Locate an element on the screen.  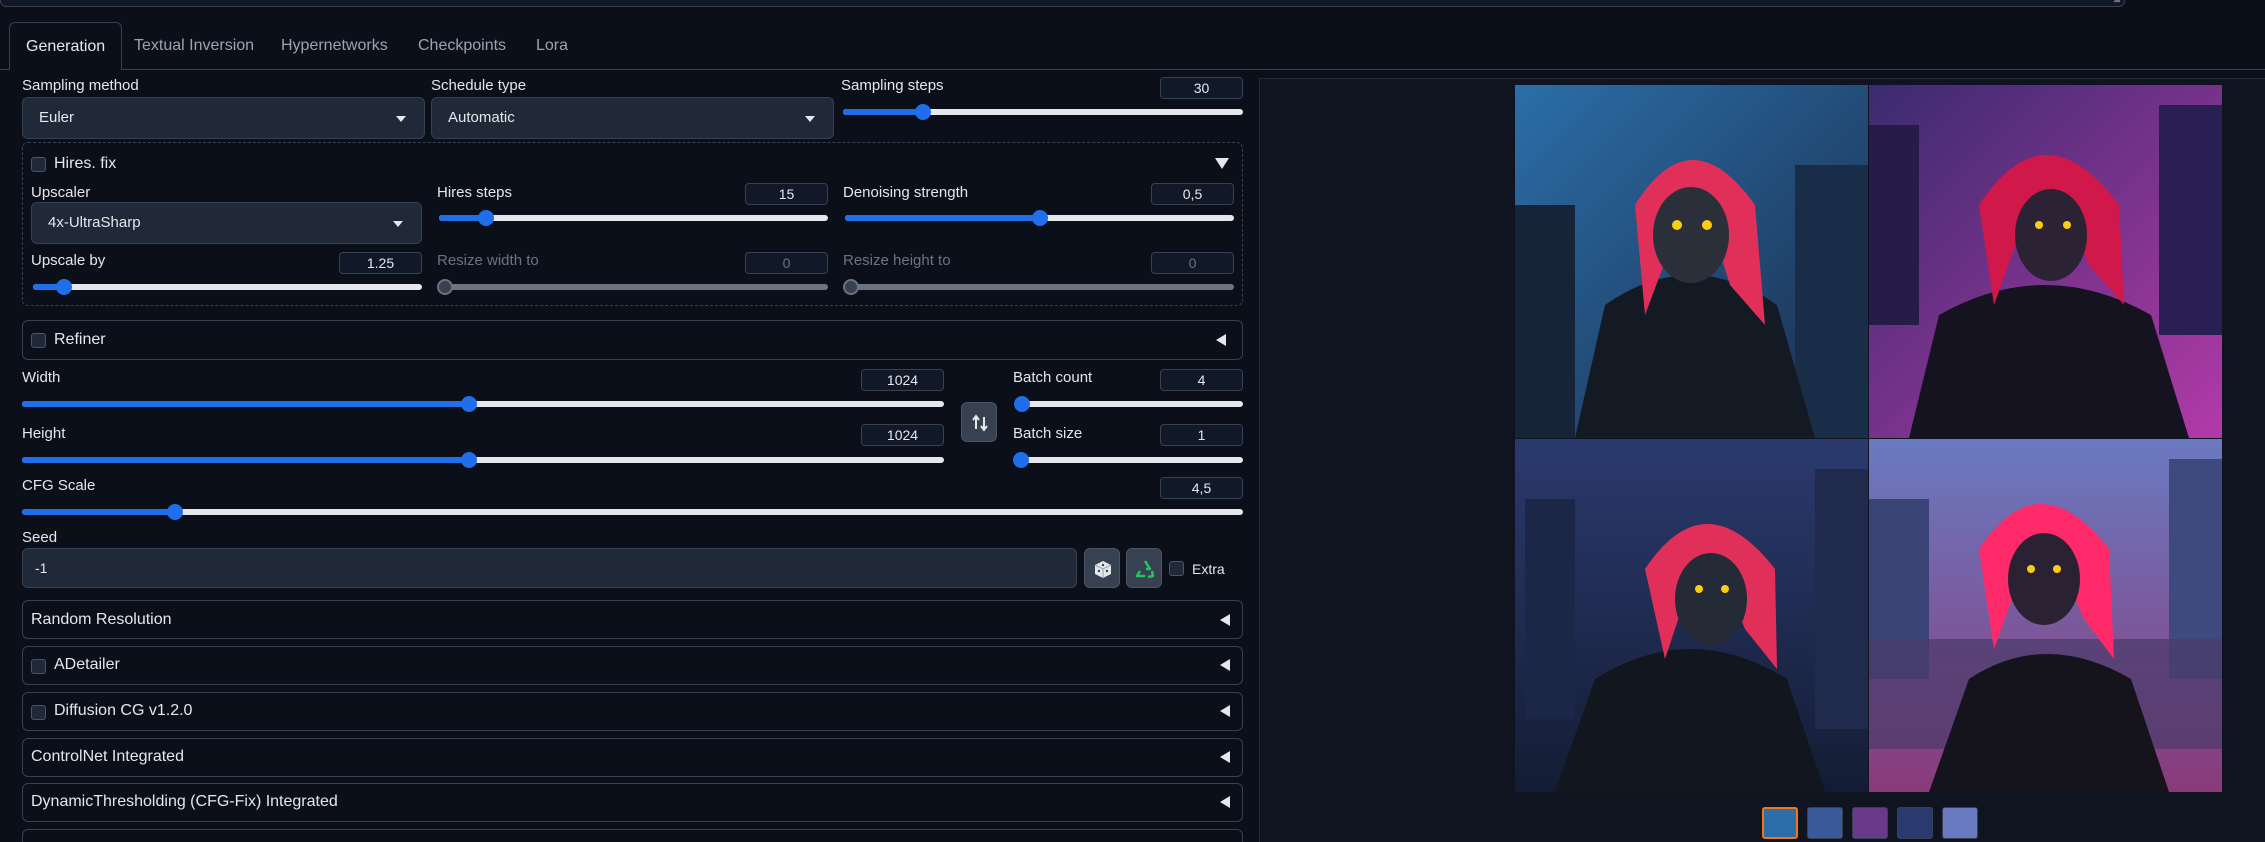
upscale-by-slider is located at coordinates (227, 287).